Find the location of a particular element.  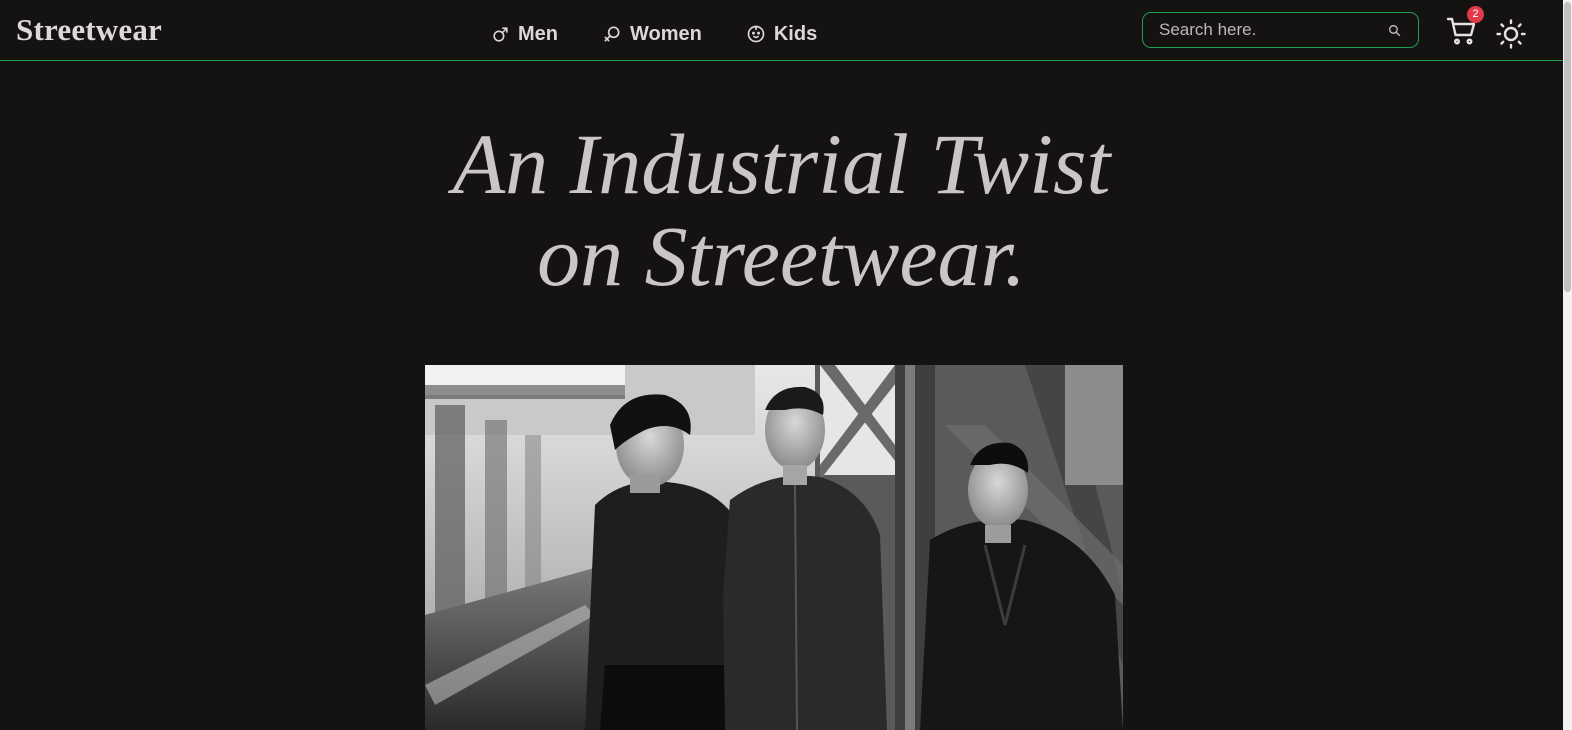

nav-link-label: Men is located at coordinates (538, 33).